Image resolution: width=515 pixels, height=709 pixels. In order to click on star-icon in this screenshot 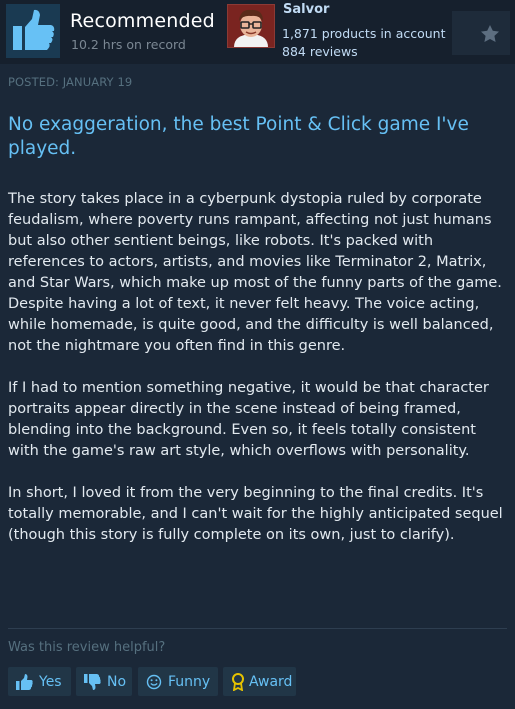, I will do `click(490, 33)`.